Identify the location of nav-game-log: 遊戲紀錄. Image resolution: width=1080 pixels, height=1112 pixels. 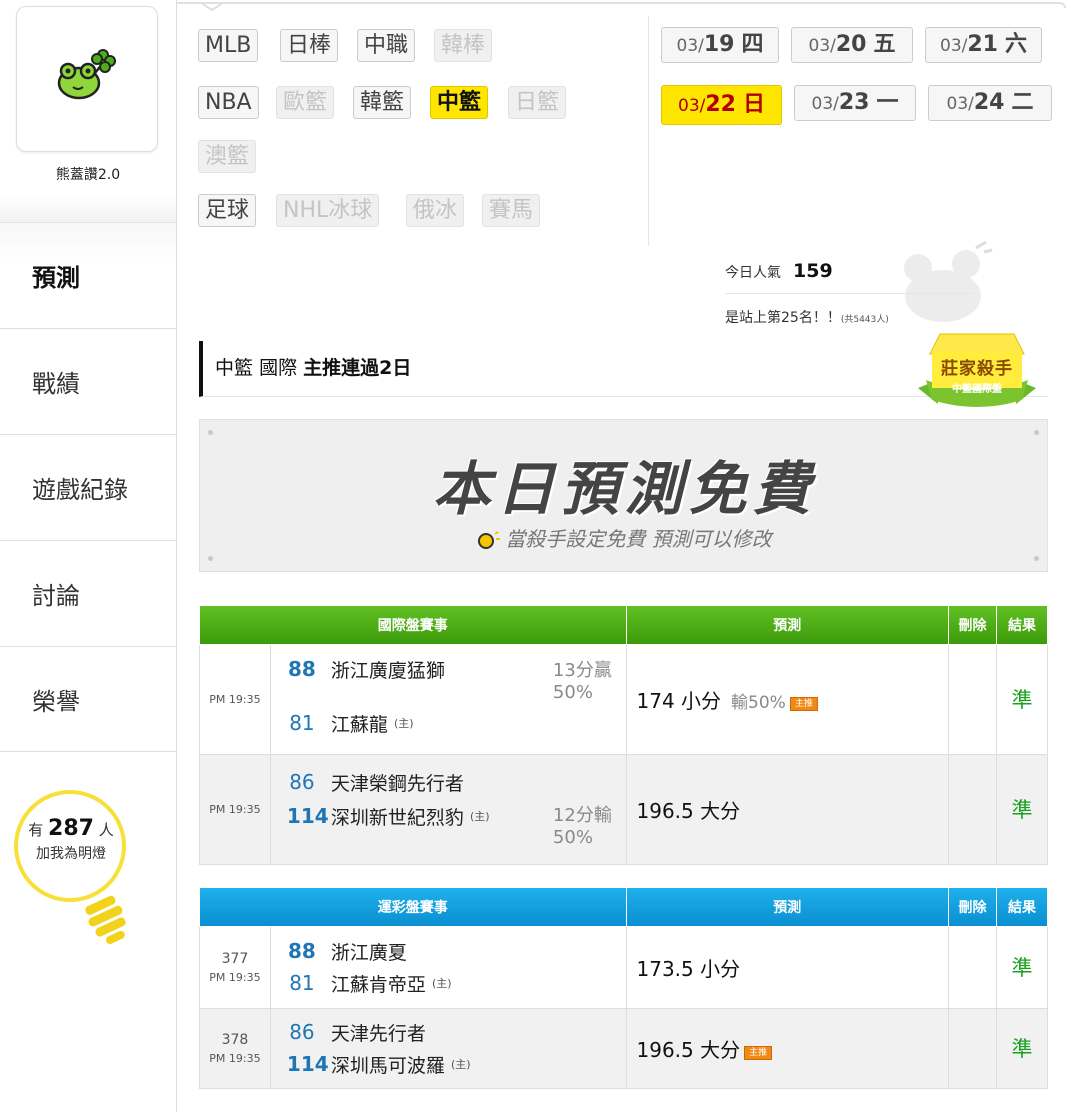
(88, 487).